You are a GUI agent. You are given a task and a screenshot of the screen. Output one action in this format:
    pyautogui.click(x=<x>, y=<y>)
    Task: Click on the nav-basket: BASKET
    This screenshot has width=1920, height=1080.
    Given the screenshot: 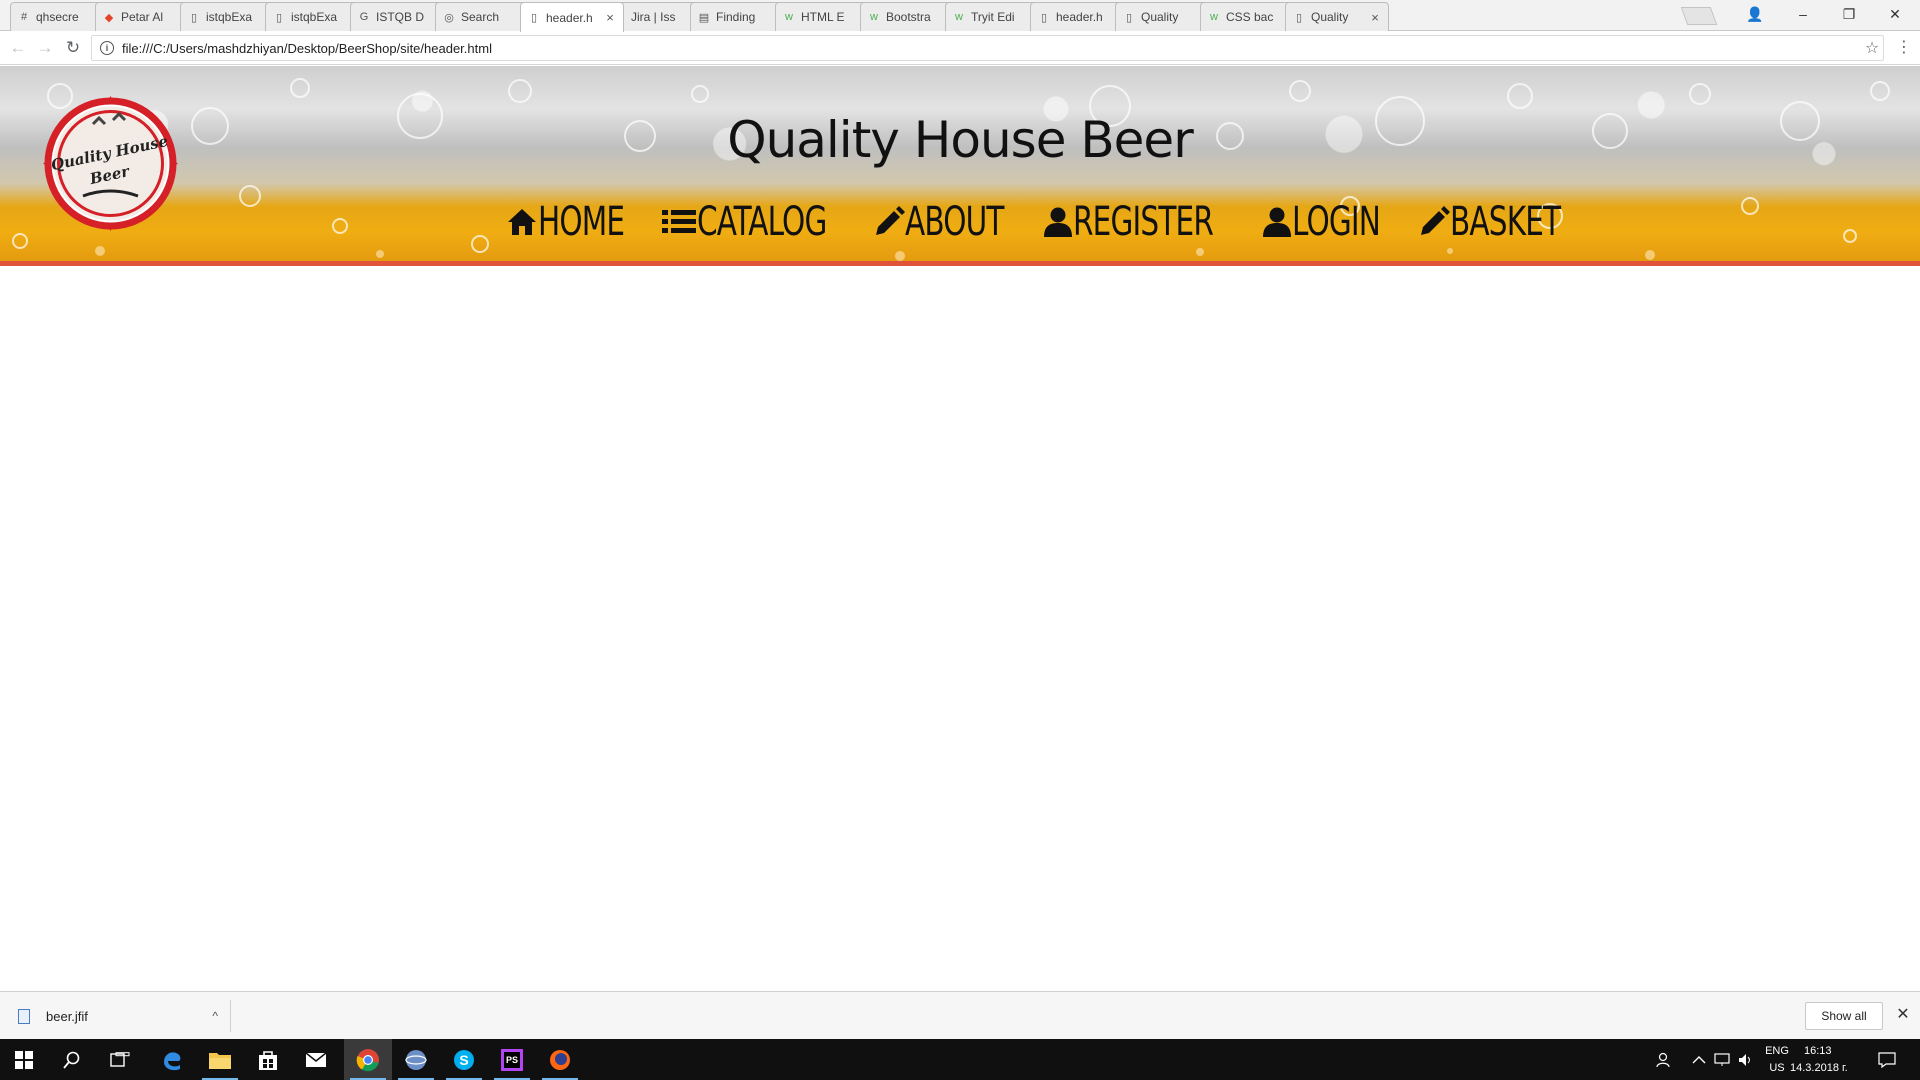 What is the action you would take?
    pyautogui.click(x=1501, y=222)
    